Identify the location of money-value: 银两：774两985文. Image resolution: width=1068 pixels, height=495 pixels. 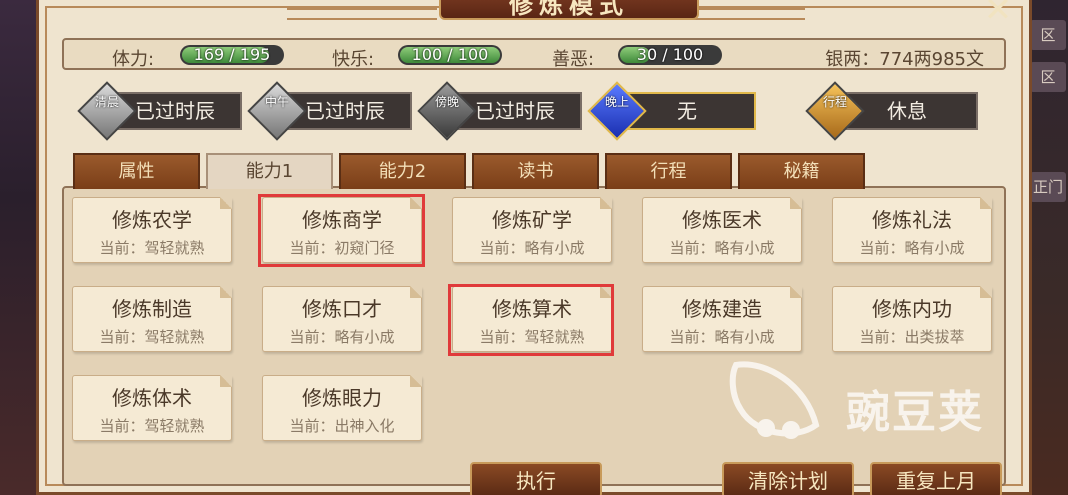
(904, 59).